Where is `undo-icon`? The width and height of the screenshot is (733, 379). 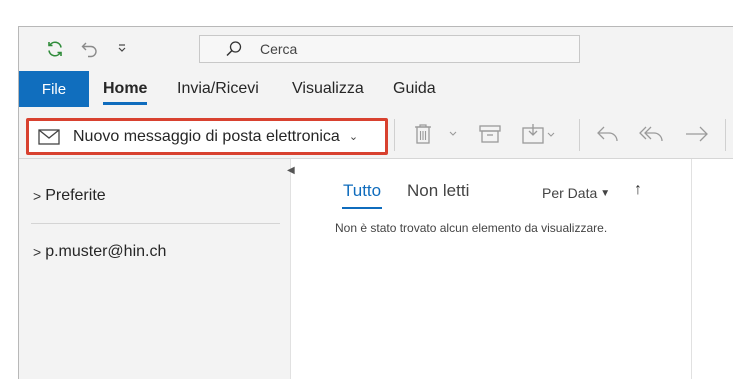 undo-icon is located at coordinates (89, 50).